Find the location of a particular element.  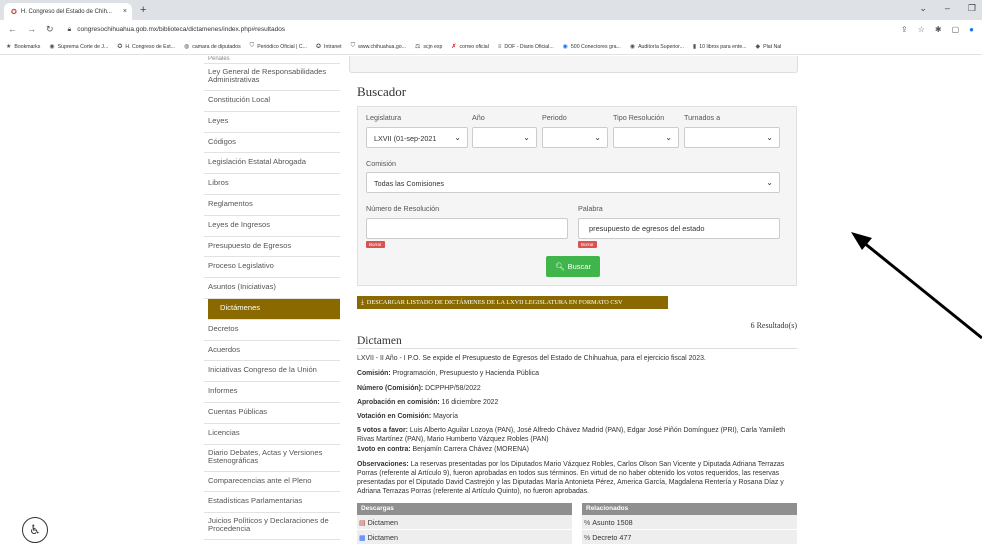

sidebar-item-penales: Penales is located at coordinates (272, 60).